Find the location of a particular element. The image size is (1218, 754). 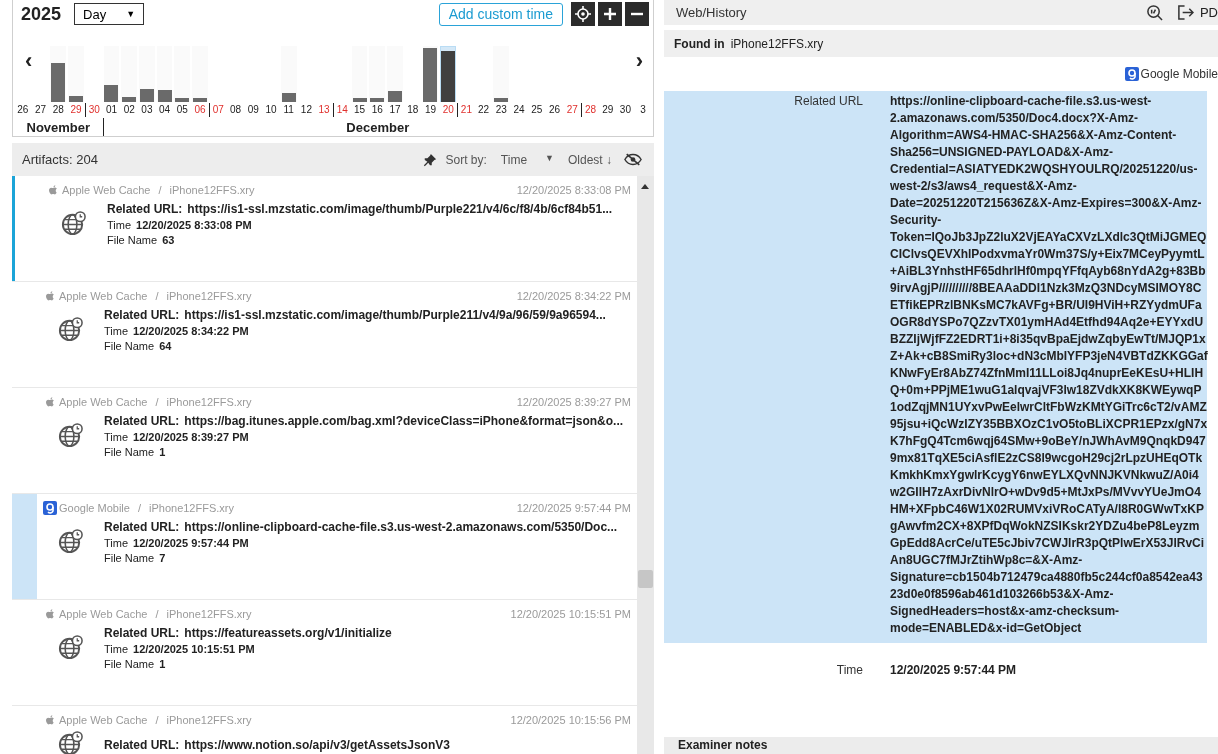

field-value: 7 is located at coordinates (162, 558).